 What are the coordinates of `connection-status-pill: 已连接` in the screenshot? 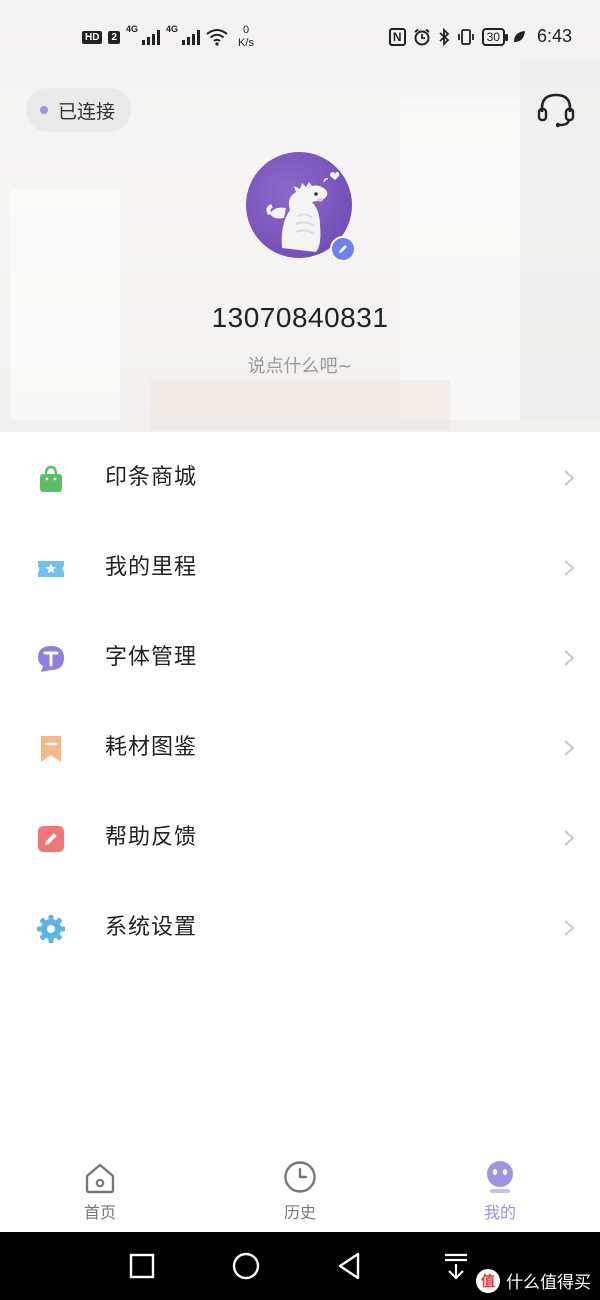 It's located at (79, 110).